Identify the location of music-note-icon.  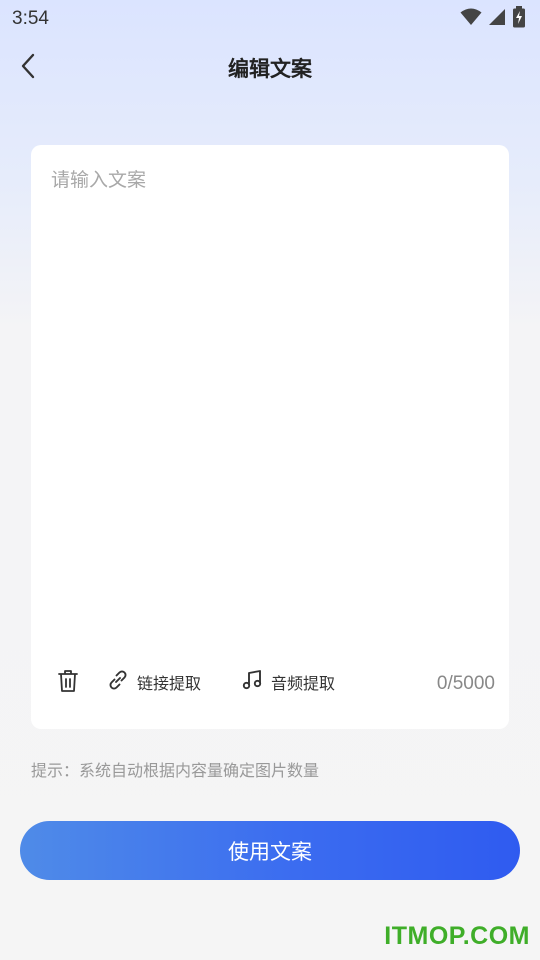
(252, 682).